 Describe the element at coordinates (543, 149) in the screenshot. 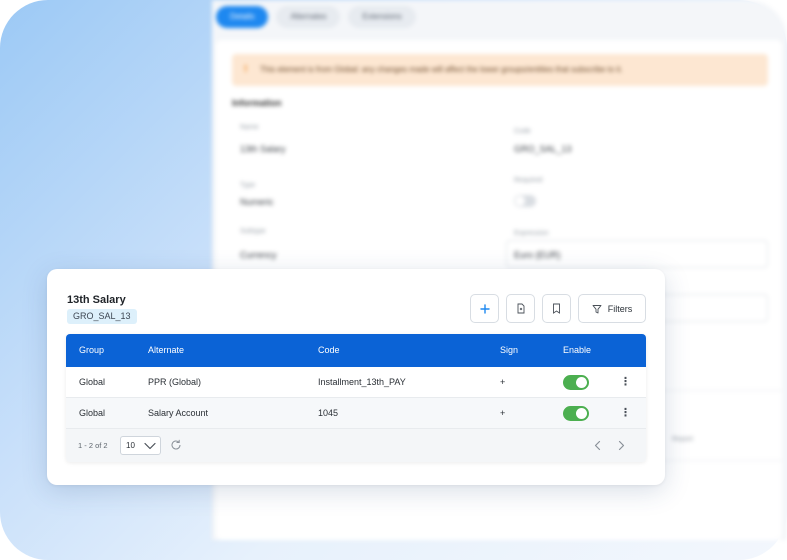

I see `code-value: GRO_SAL_13` at that location.